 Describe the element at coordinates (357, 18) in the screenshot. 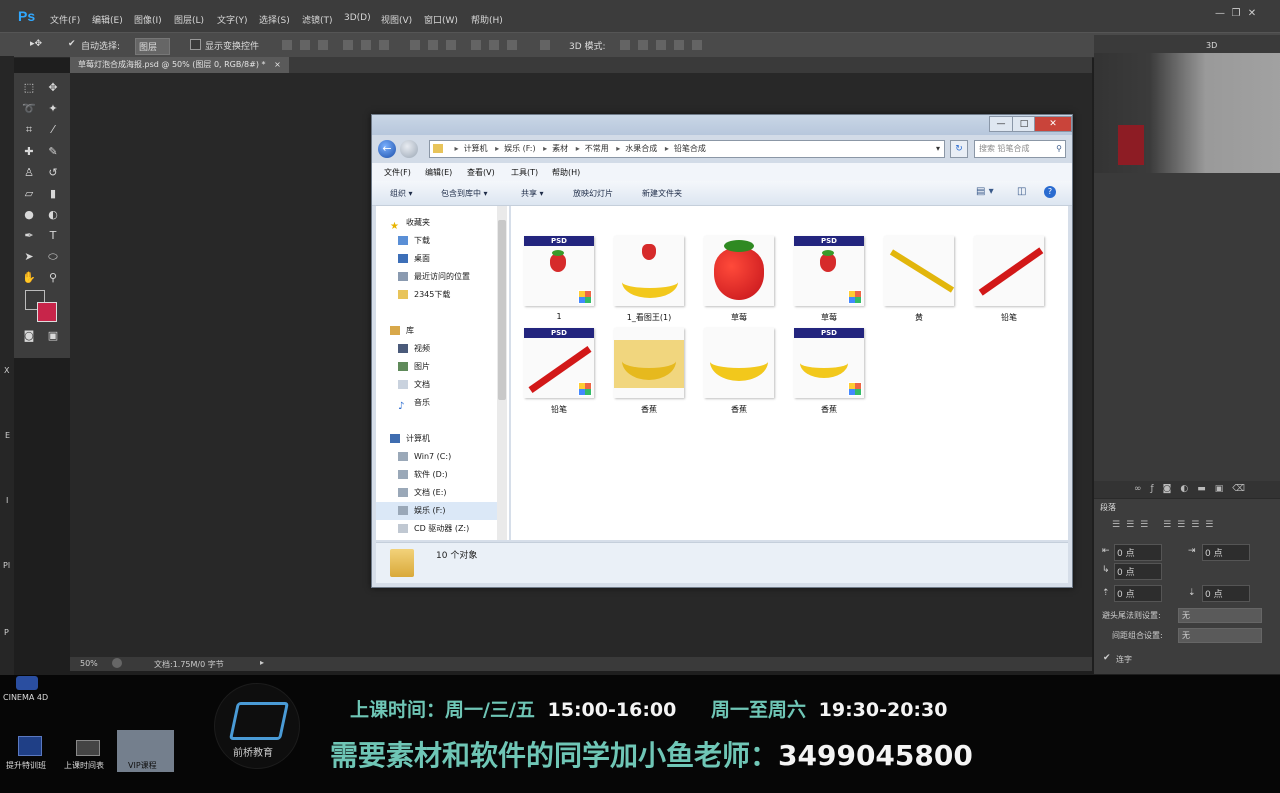

I see `menu-3d: 3D(D)` at that location.